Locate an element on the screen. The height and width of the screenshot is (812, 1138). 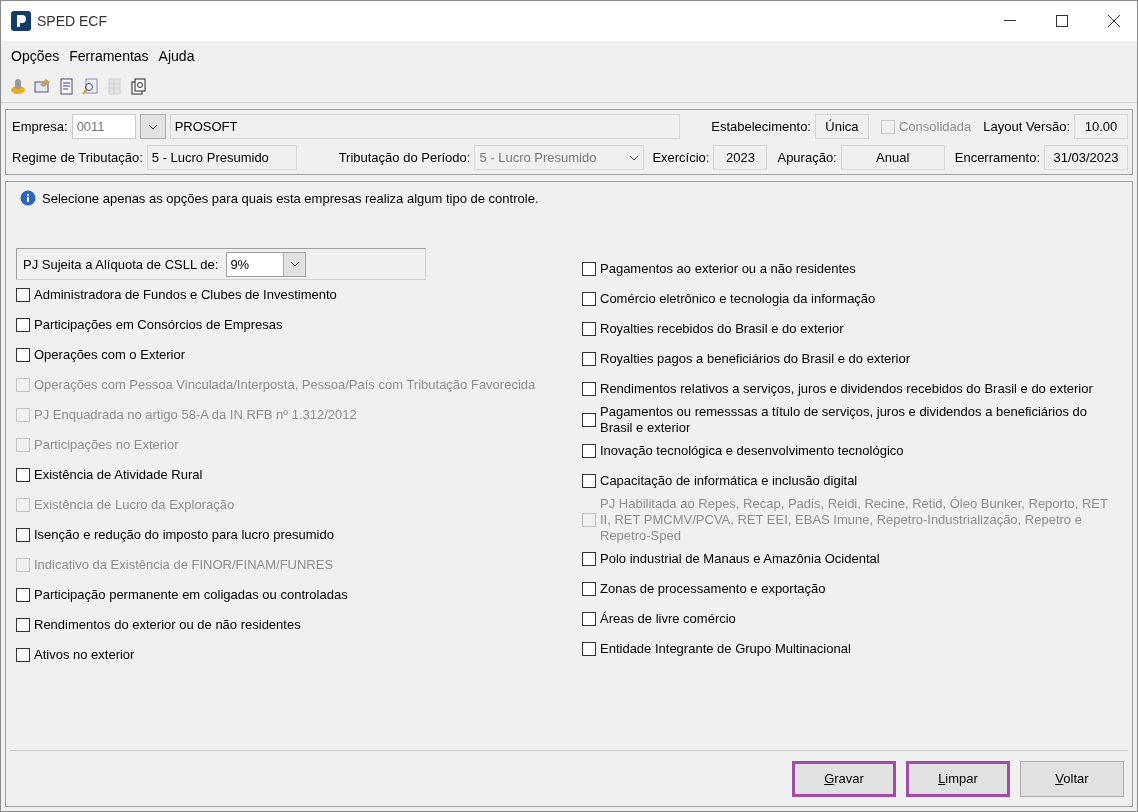
csll-select: 9% is located at coordinates (266, 264).